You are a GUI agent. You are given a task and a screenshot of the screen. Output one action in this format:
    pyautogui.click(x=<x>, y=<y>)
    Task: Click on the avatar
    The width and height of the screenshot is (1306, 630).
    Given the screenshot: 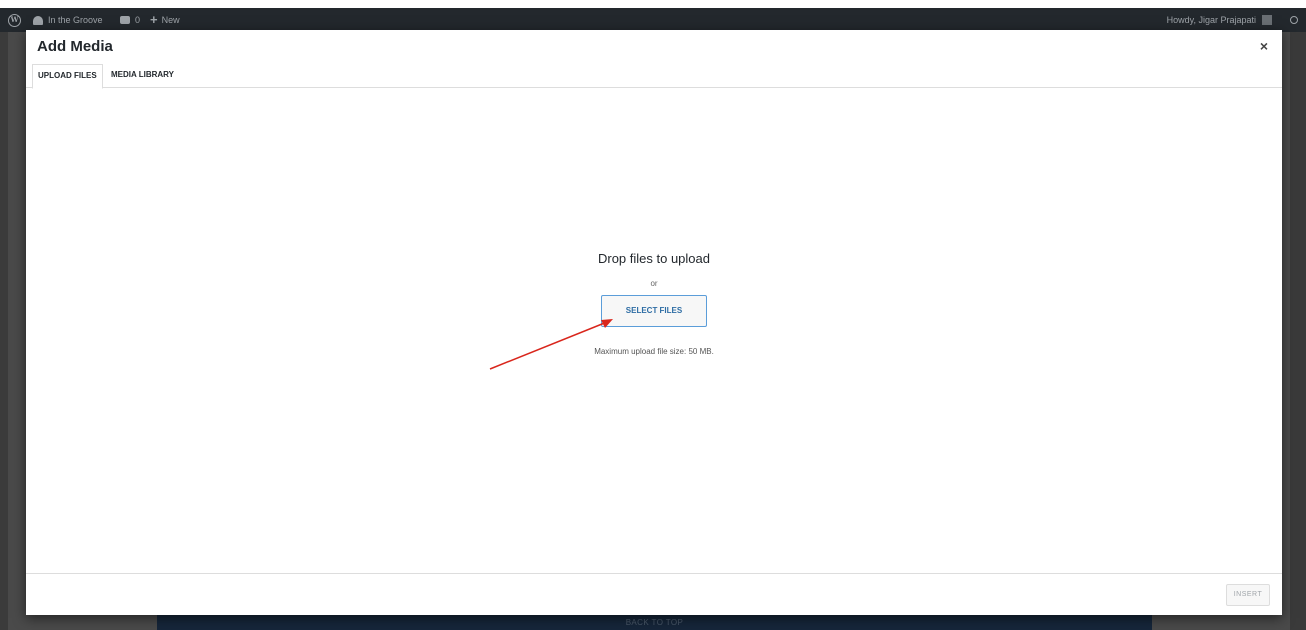 What is the action you would take?
    pyautogui.click(x=1267, y=20)
    